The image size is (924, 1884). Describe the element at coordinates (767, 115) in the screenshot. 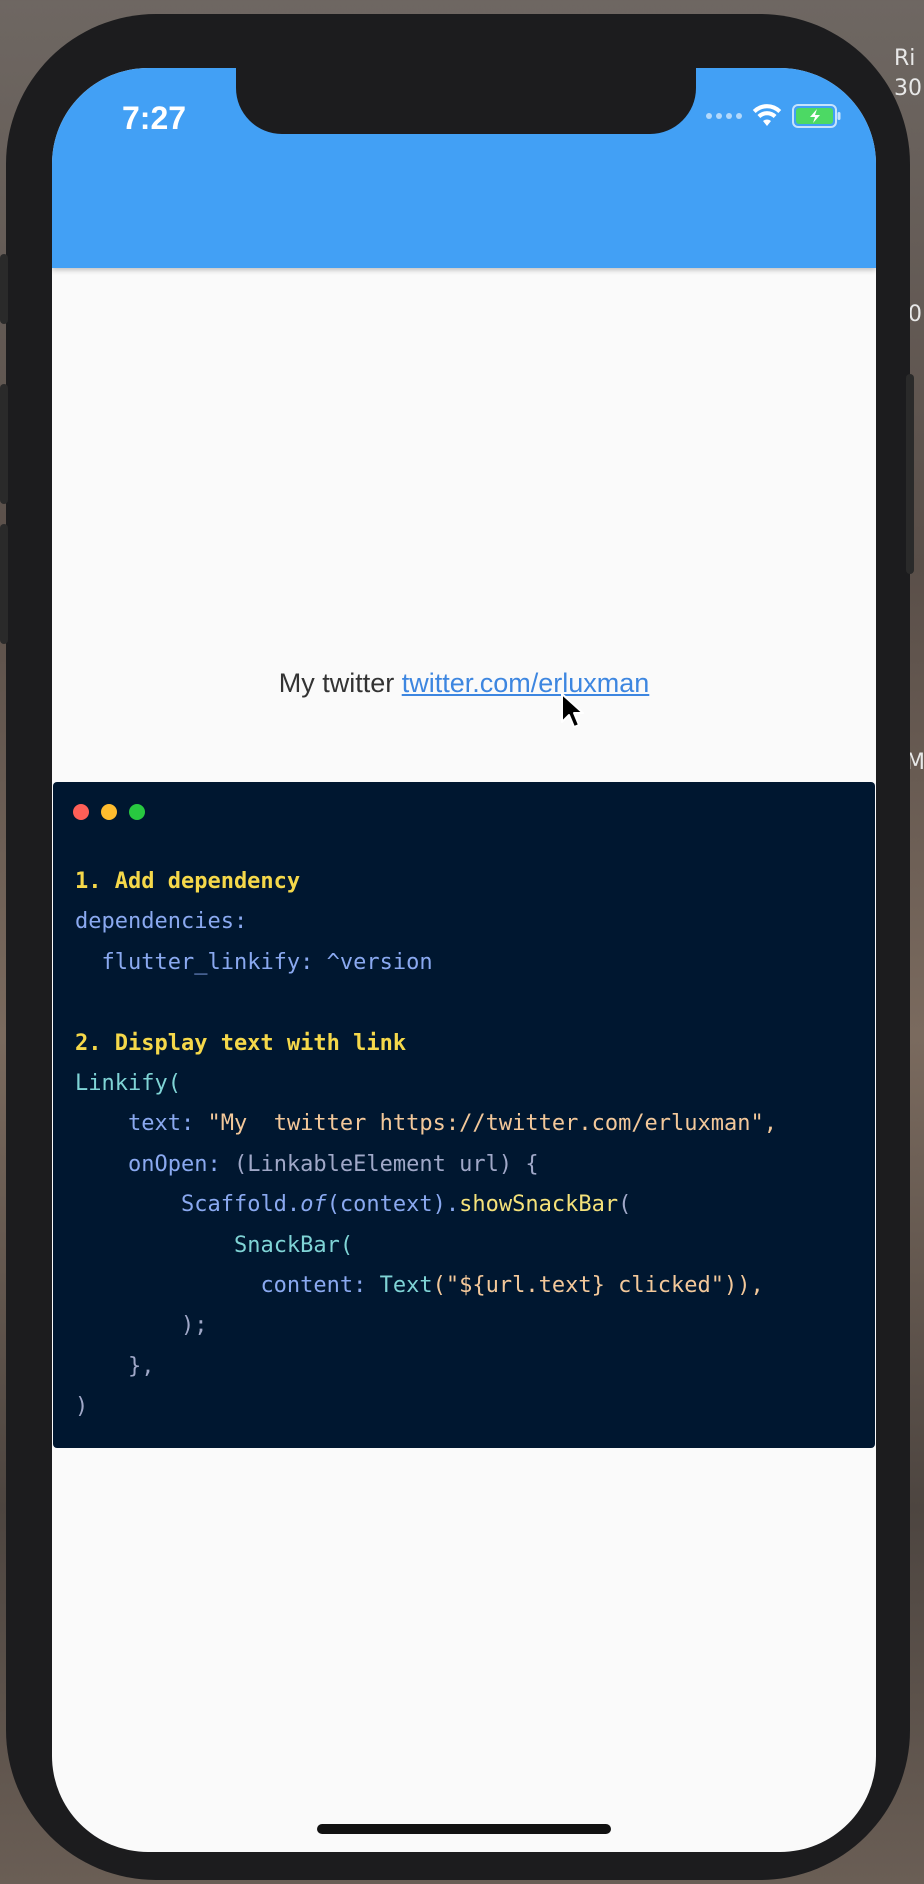

I see `wifi-icon` at that location.